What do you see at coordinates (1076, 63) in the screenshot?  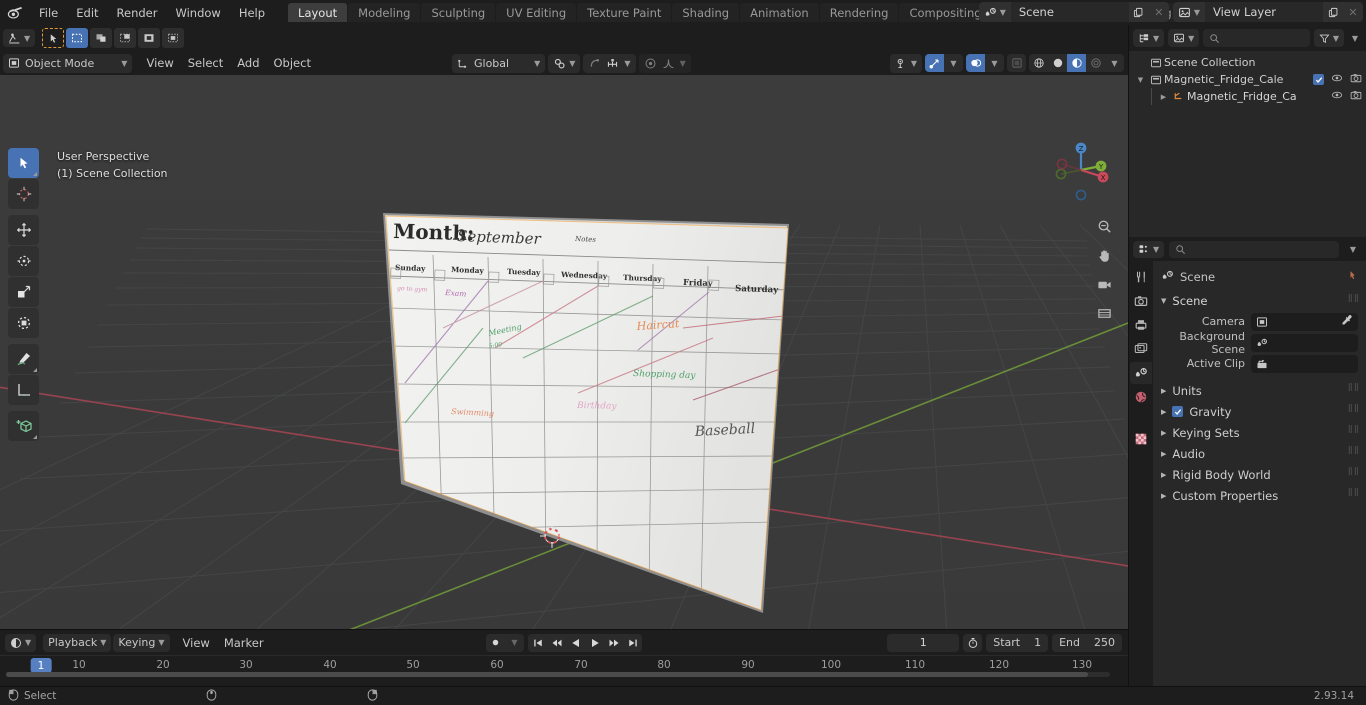 I see `material-preview-shading-button` at bounding box center [1076, 63].